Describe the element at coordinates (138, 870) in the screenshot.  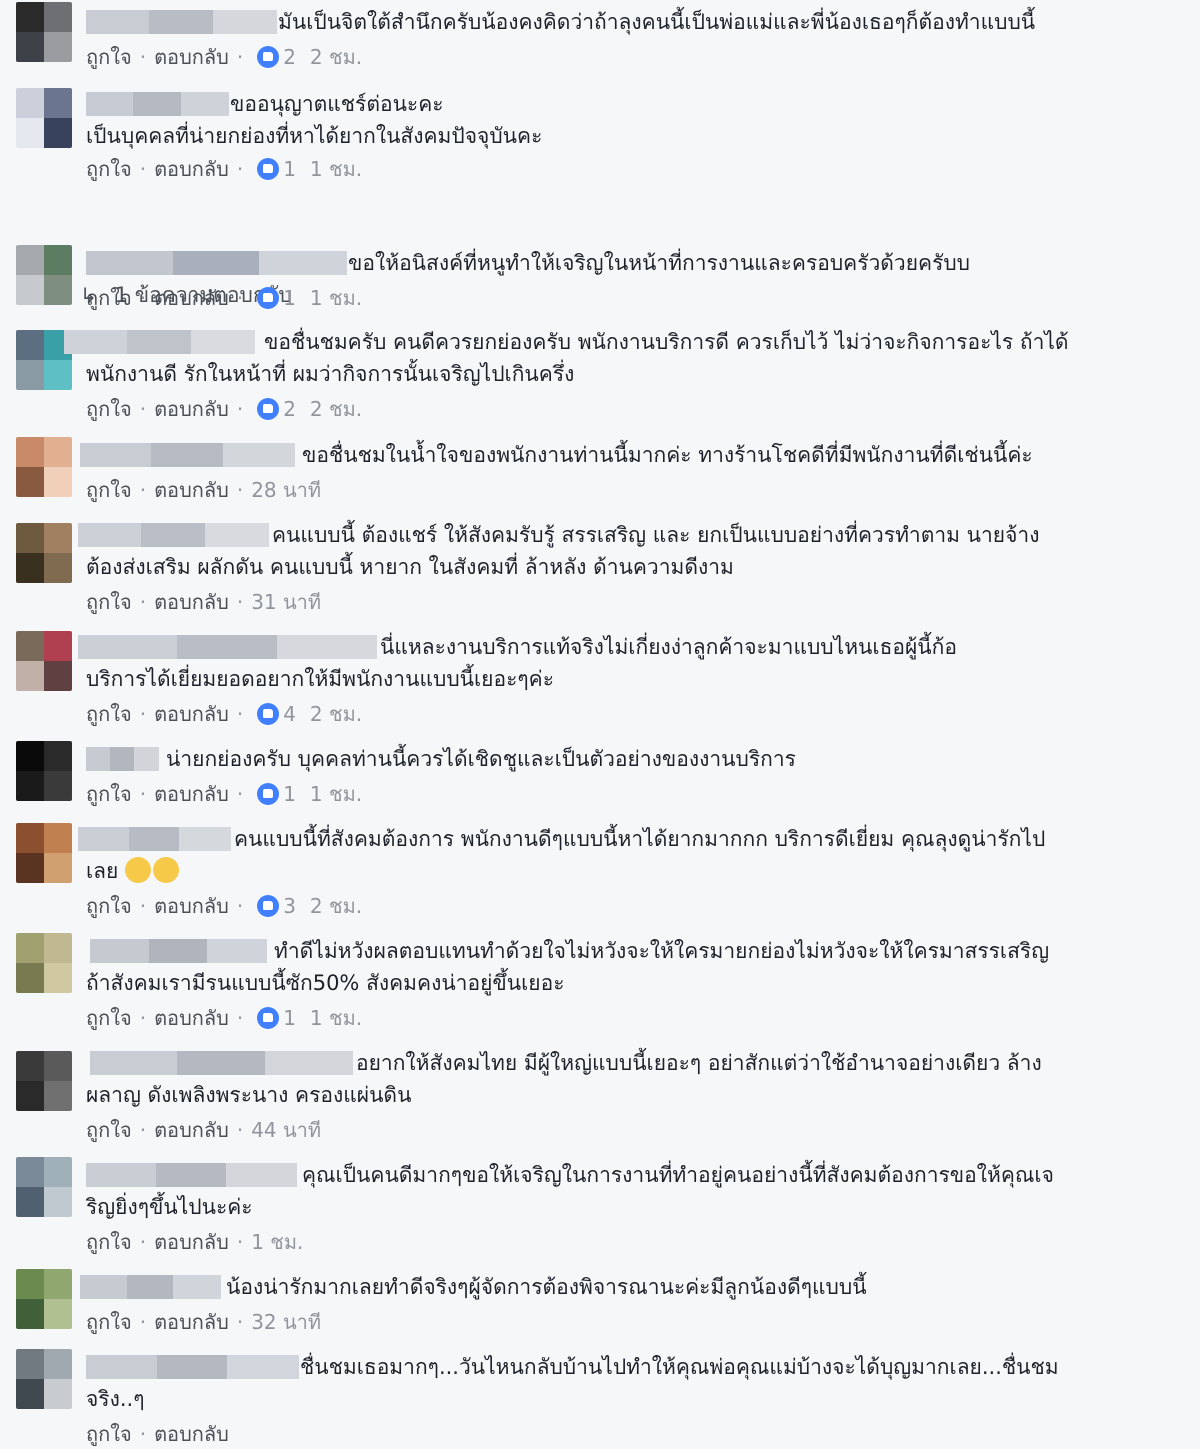
I see `laughing-crying-emoji` at that location.